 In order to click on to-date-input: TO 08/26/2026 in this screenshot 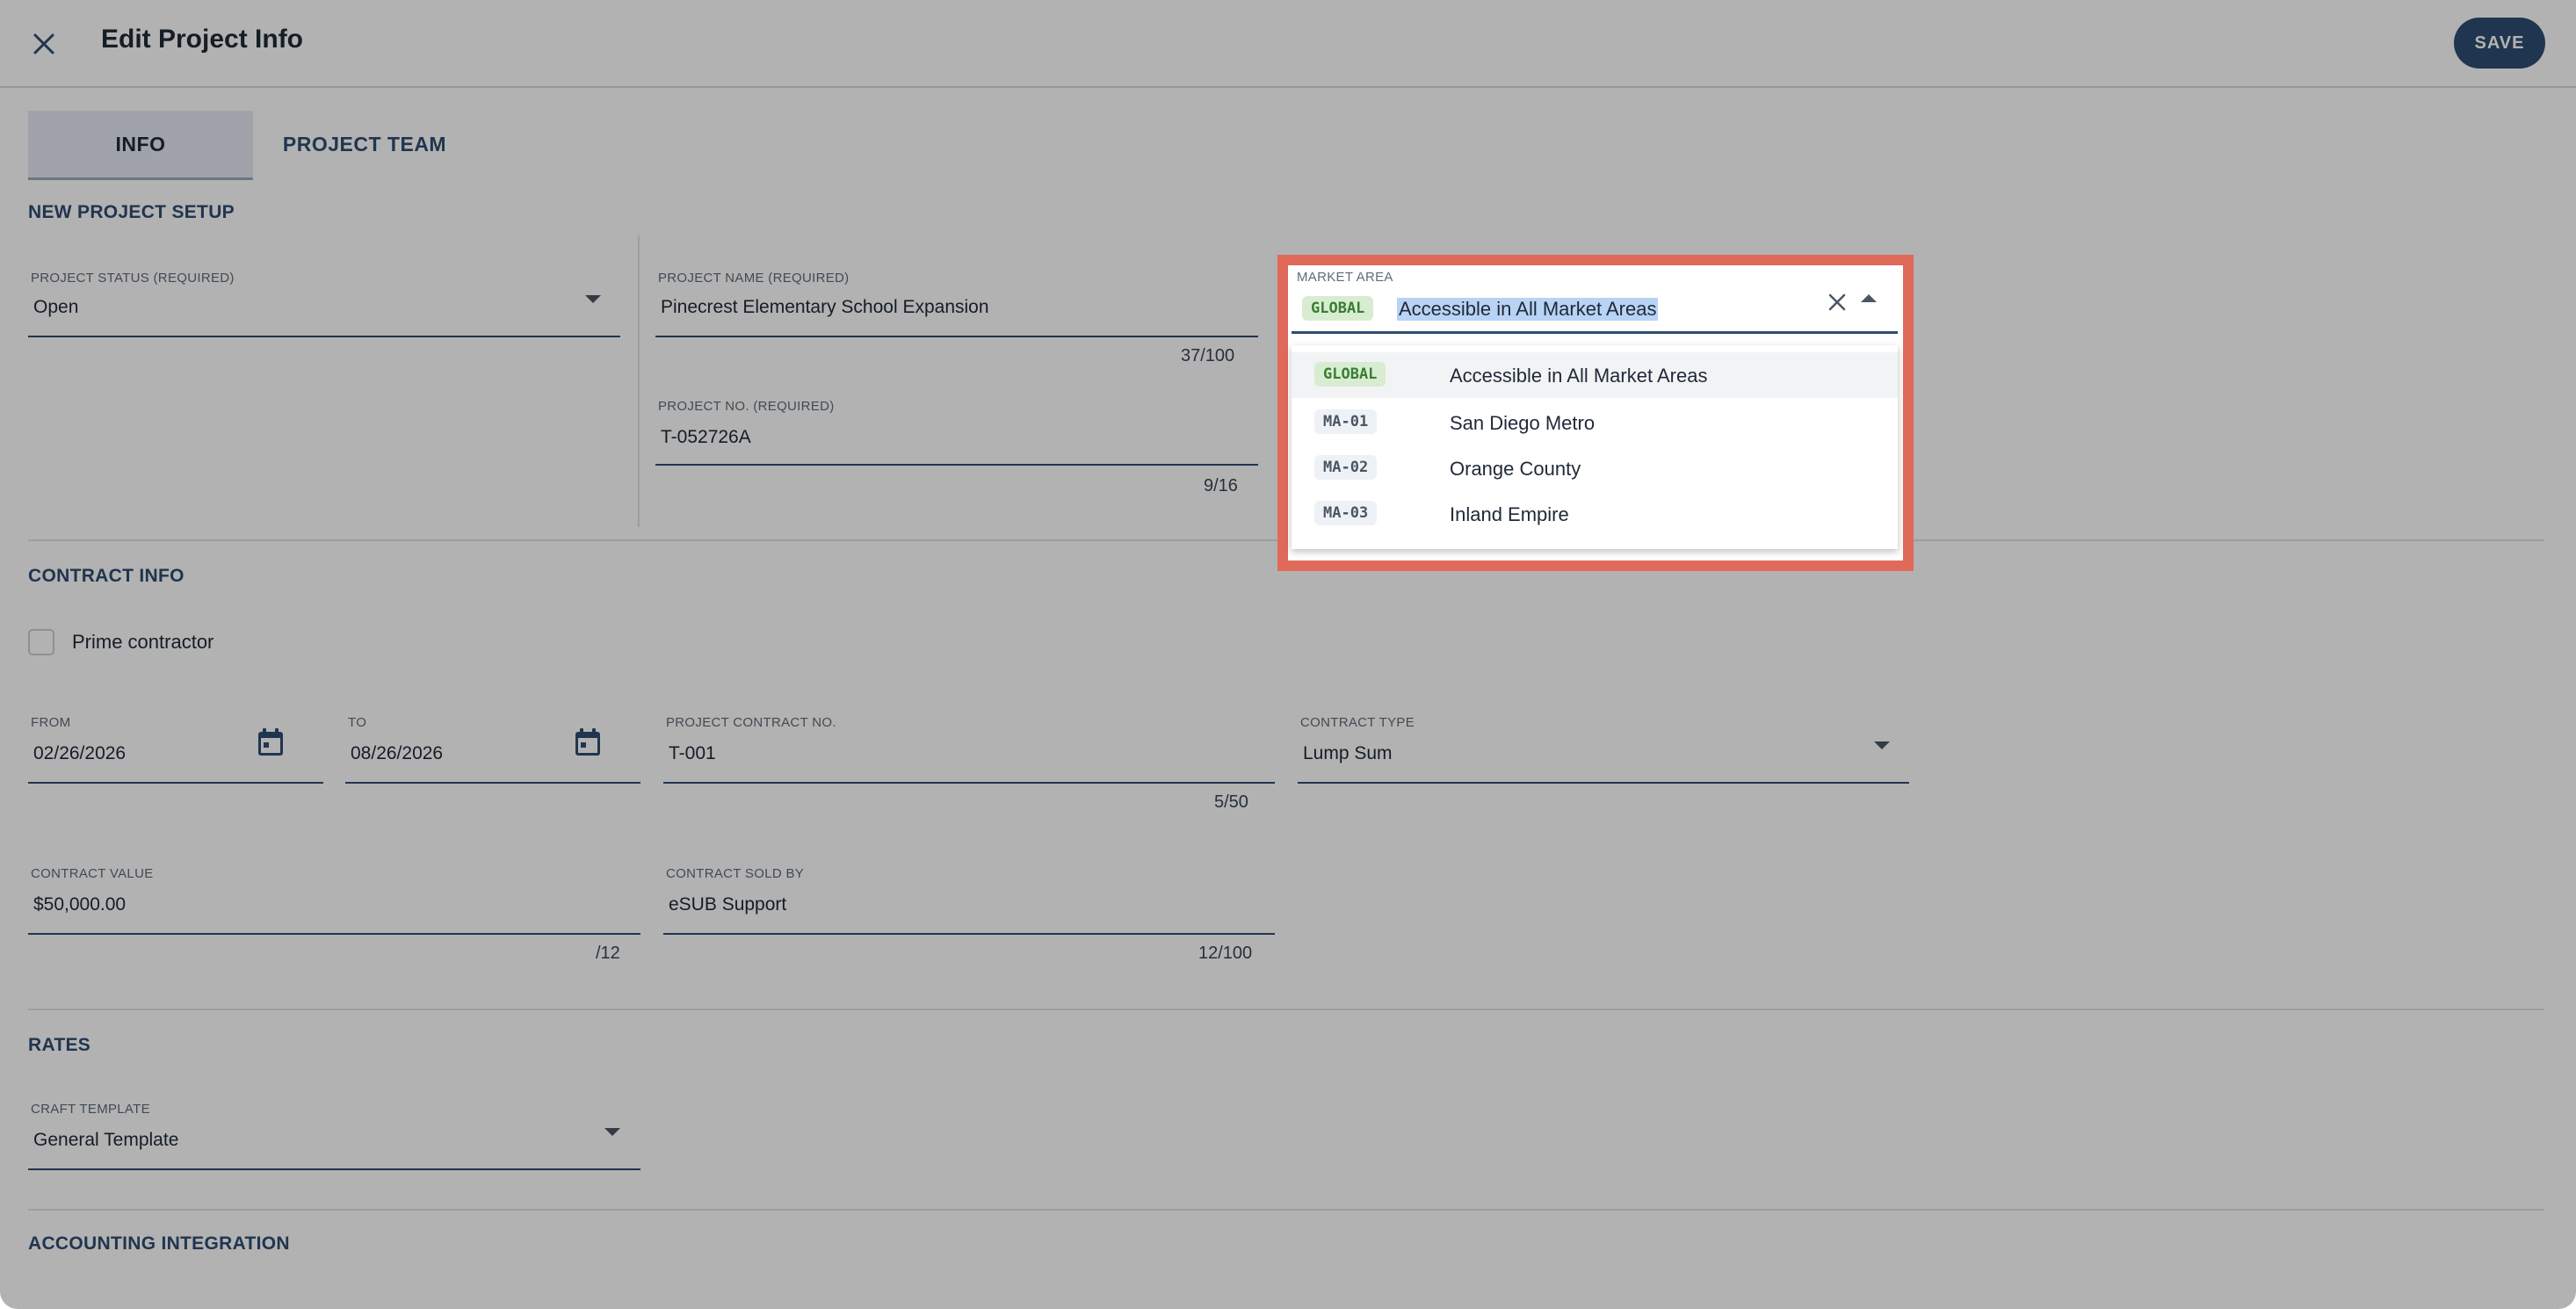, I will do `click(492, 749)`.